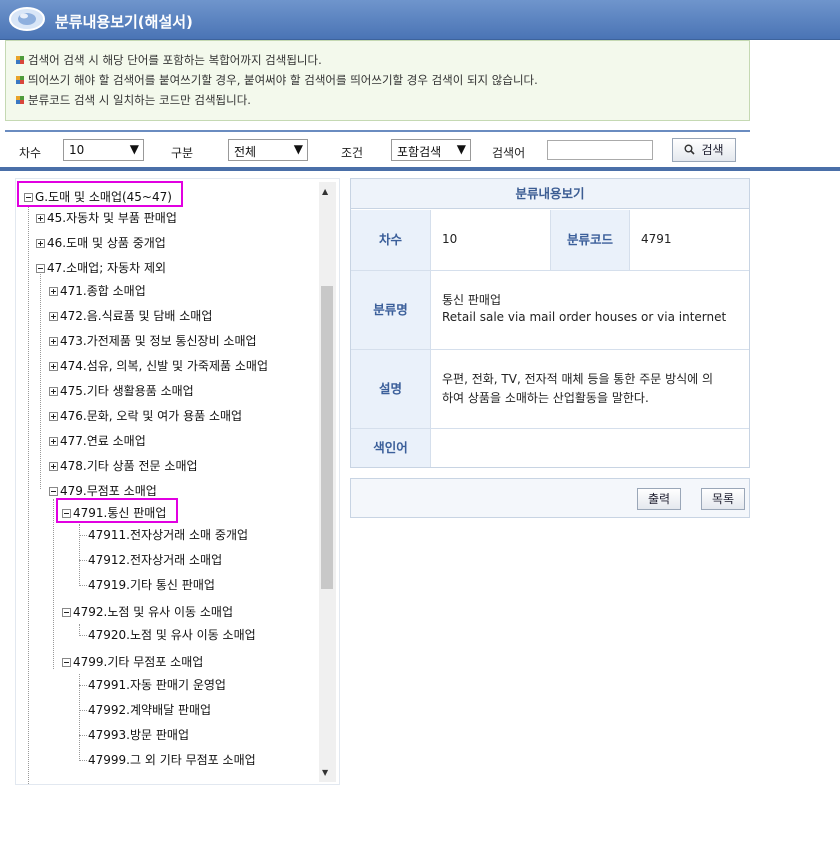  Describe the element at coordinates (149, 710) in the screenshot. I see `tree-node-47992: 47992.계약배달 판매업` at that location.